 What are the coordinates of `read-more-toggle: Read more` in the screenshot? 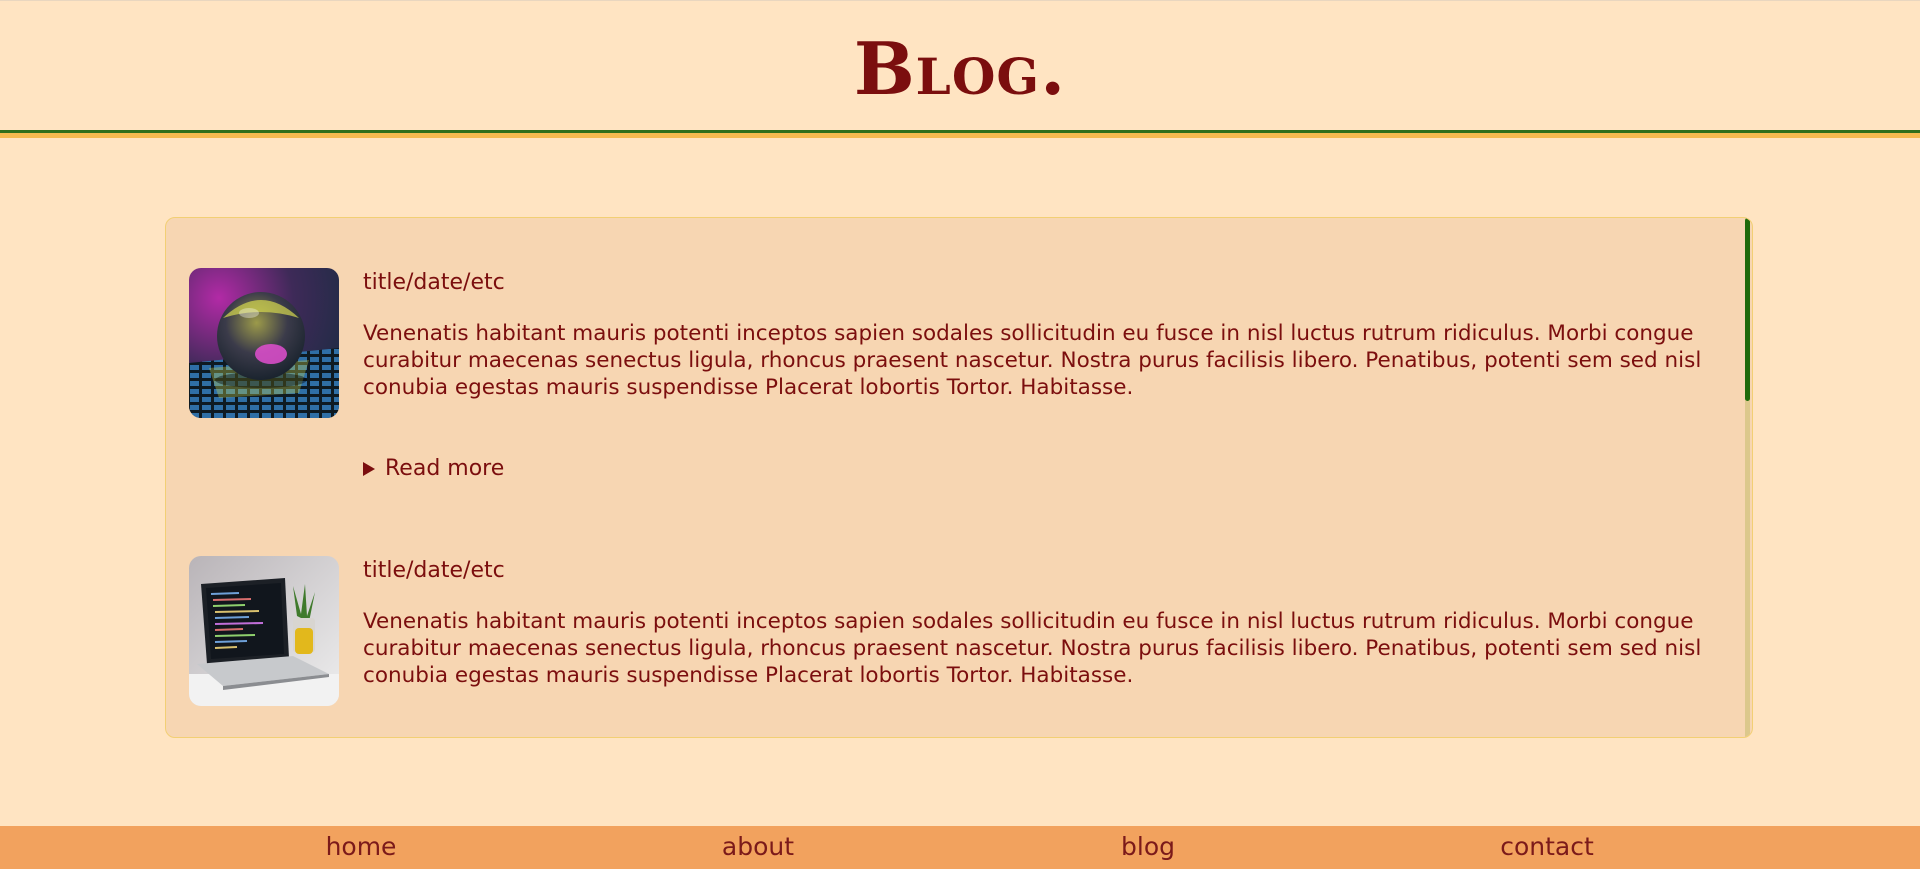 It's located at (433, 469).